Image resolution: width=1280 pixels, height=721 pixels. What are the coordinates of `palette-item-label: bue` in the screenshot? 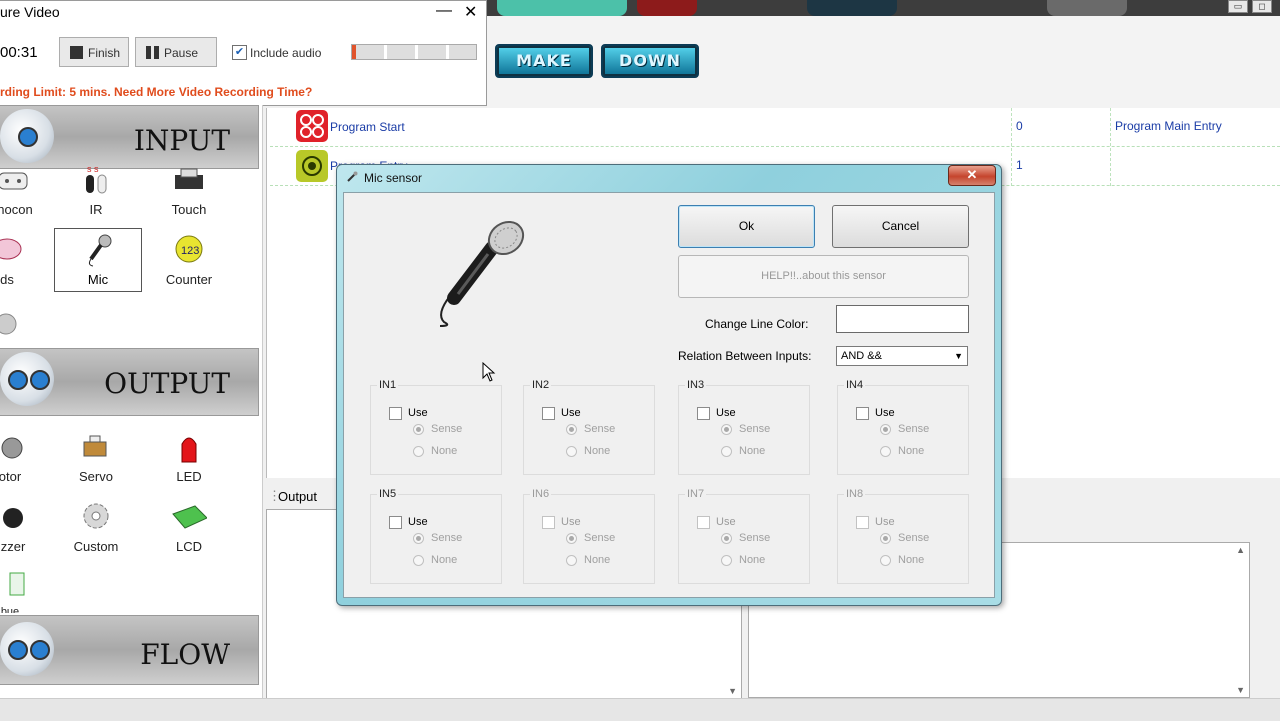 It's located at (10, 609).